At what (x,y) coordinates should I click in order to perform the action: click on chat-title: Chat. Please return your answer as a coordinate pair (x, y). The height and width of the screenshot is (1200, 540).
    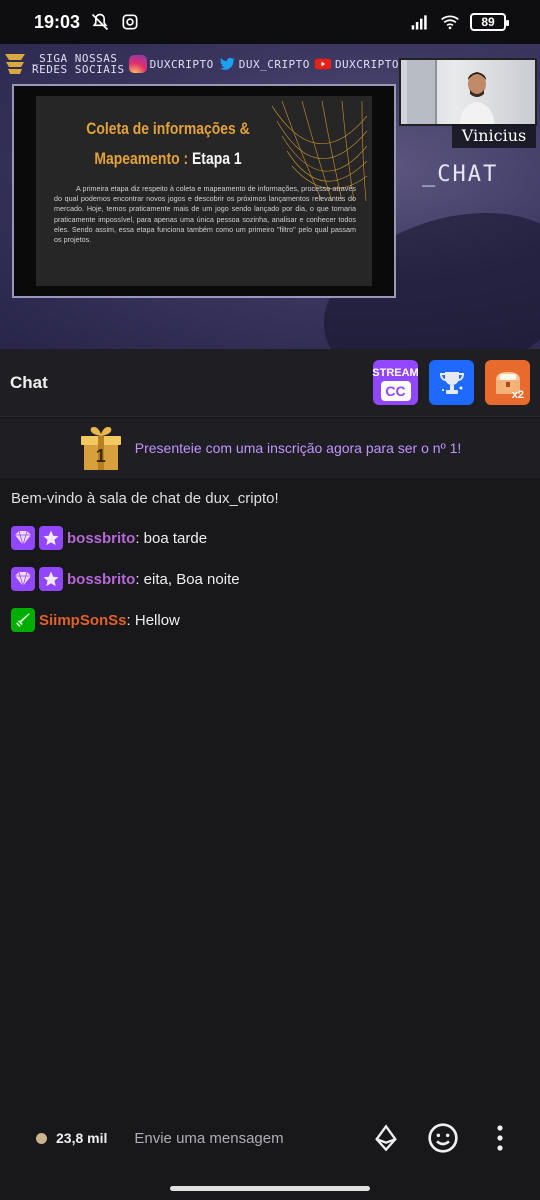
    Looking at the image, I should click on (29, 382).